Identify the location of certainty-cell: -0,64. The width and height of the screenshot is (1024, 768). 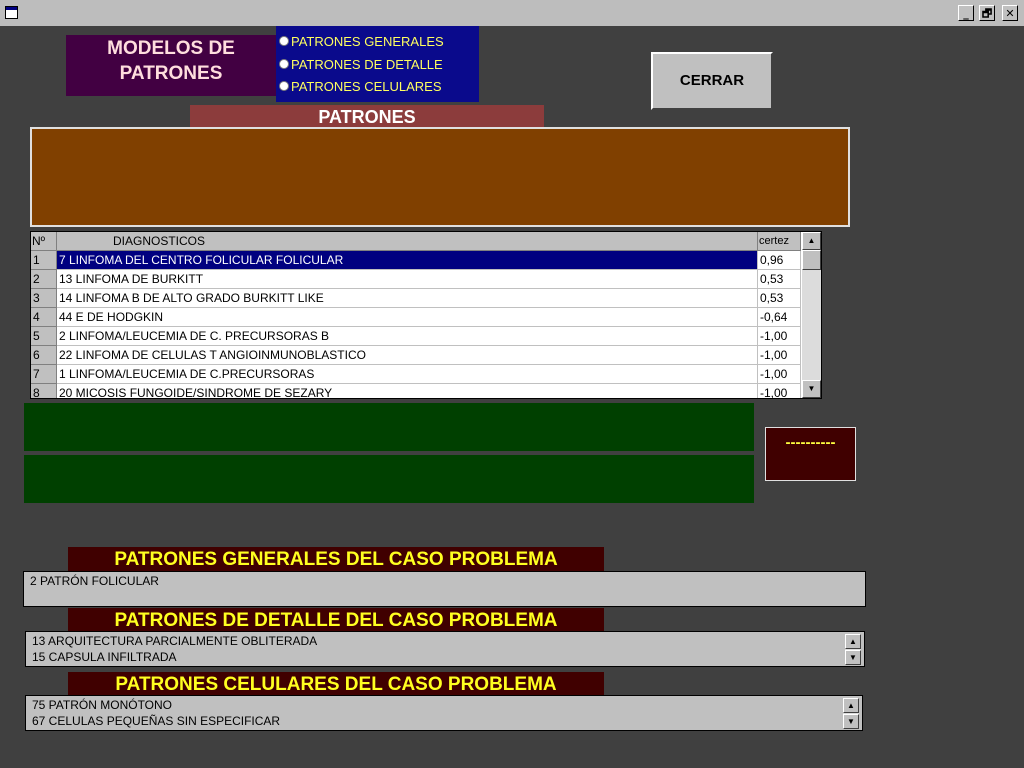
(779, 317).